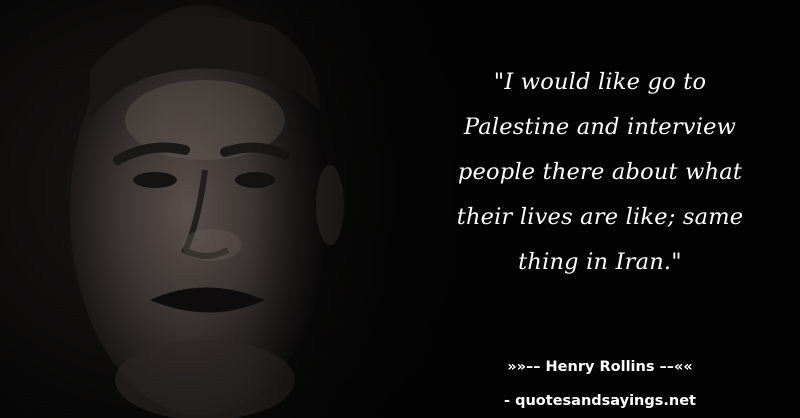 This screenshot has width=800, height=418. Describe the element at coordinates (526, 367) in the screenshot. I see `attribution-prefix: »»––` at that location.